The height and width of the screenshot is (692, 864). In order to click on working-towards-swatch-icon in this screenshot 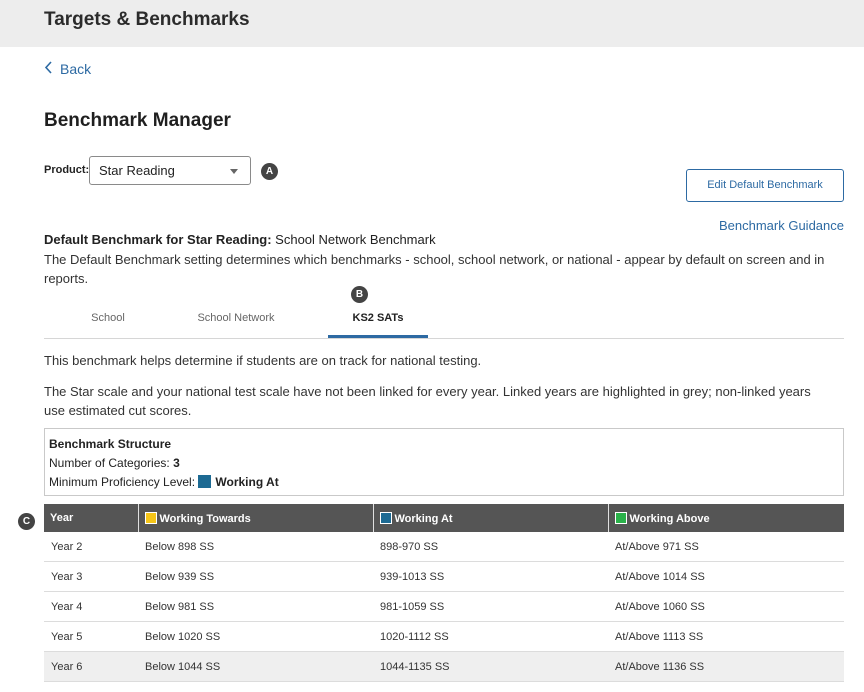, I will do `click(150, 517)`.